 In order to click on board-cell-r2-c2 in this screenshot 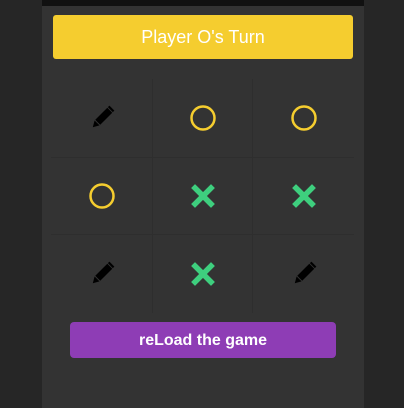, I will do `click(303, 274)`.